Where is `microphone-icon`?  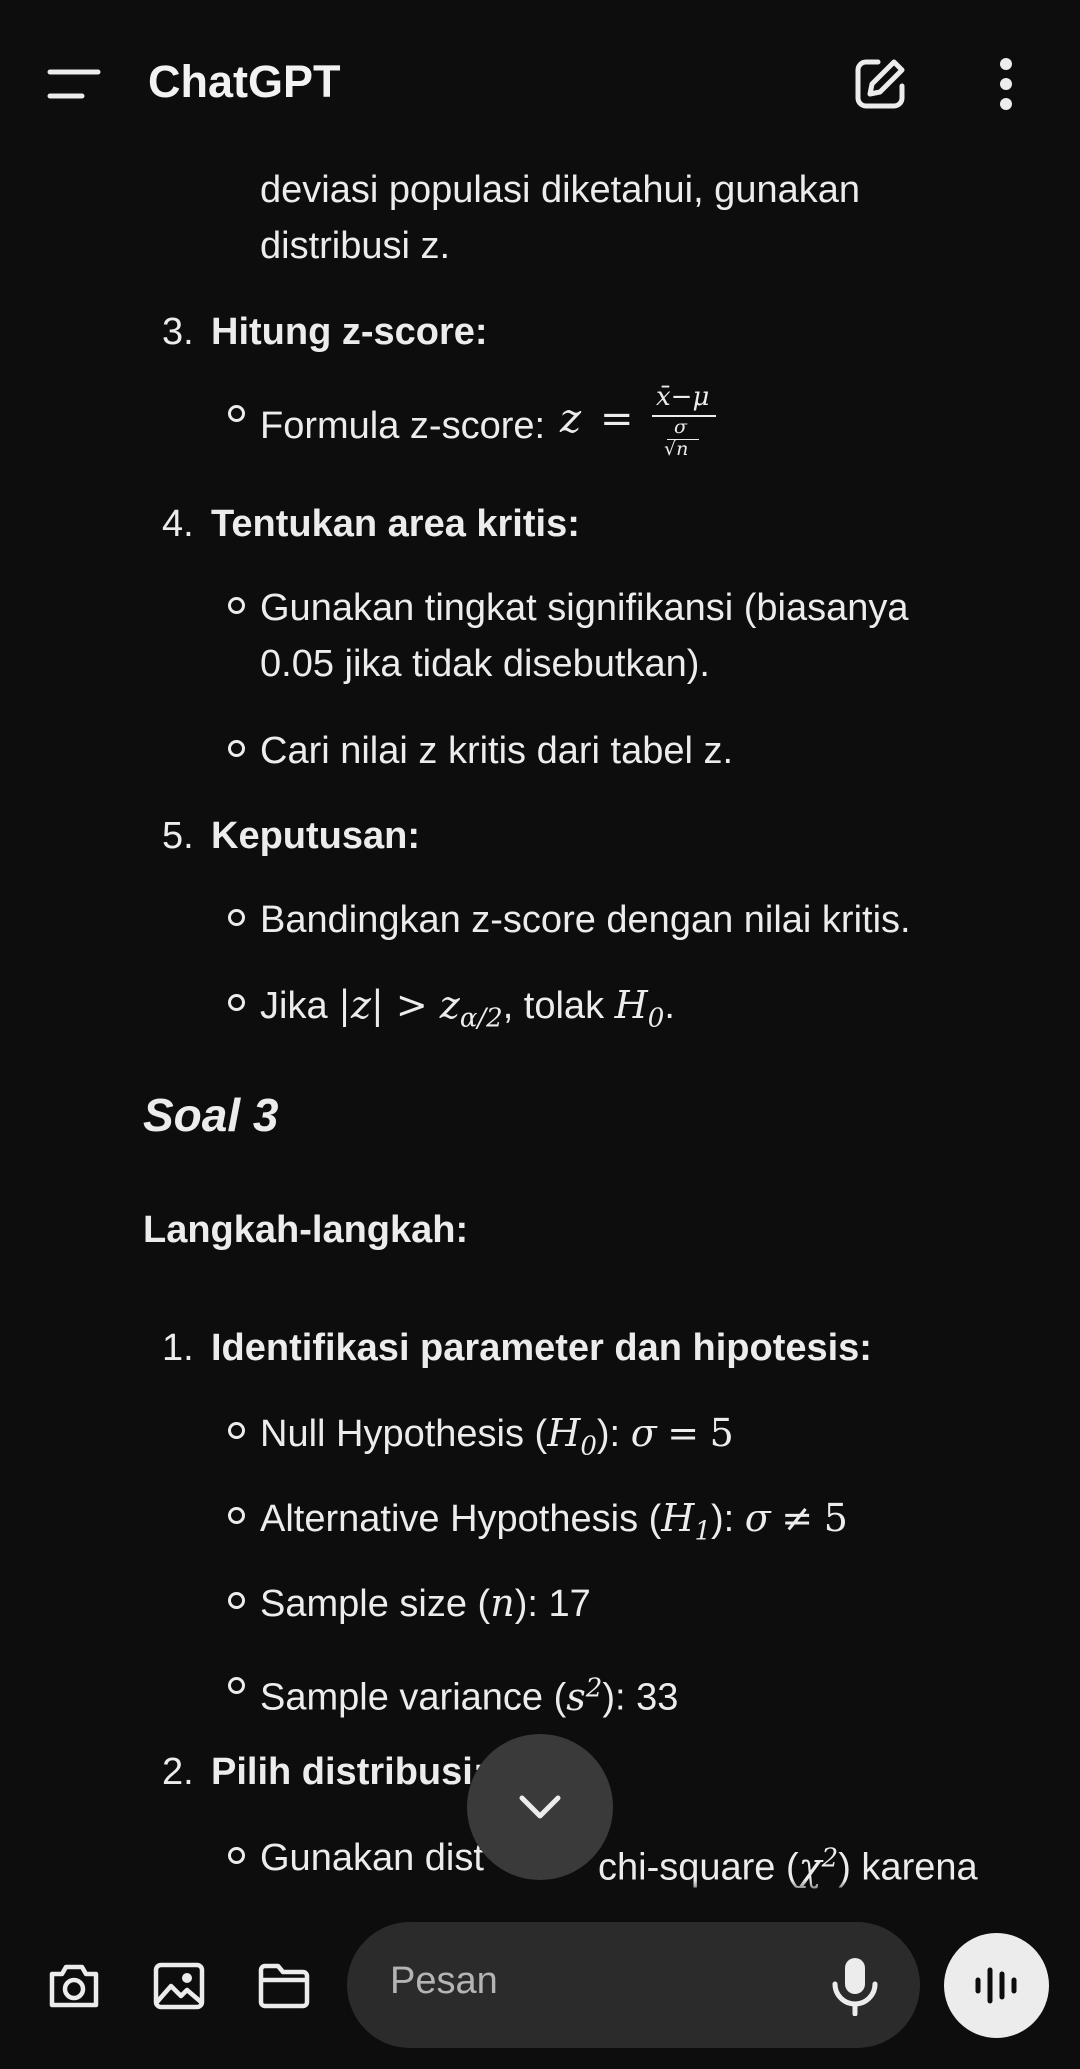
microphone-icon is located at coordinates (855, 1986).